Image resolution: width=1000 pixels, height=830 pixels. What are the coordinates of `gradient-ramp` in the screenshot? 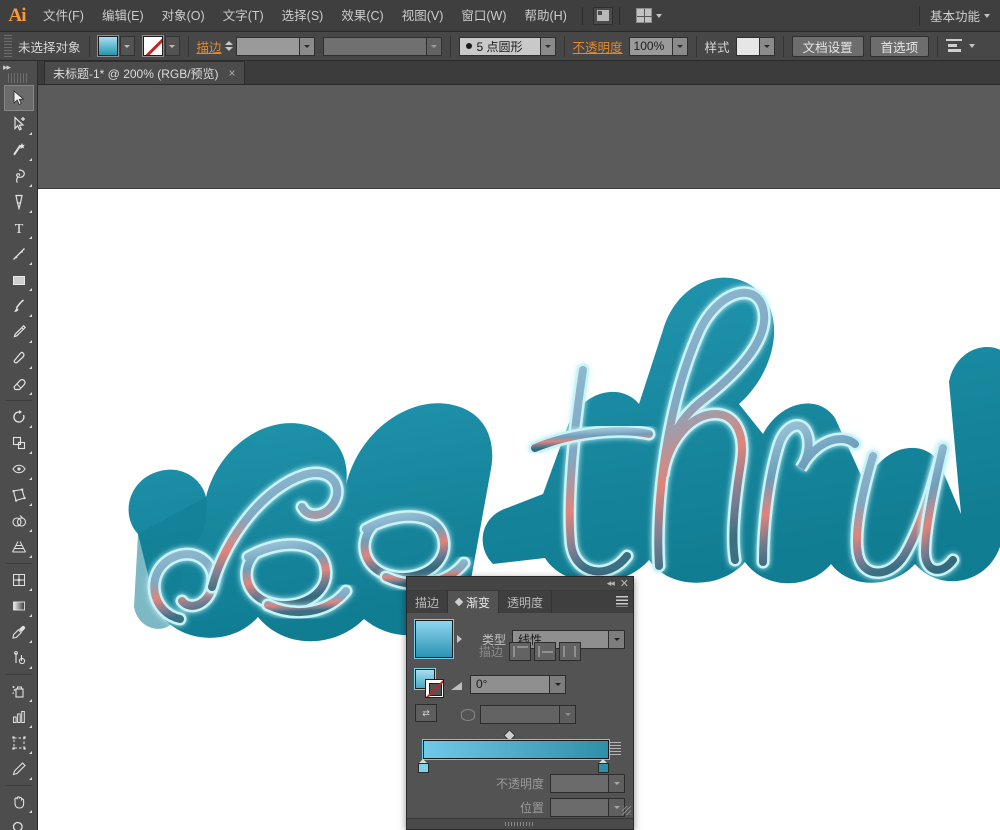 It's located at (516, 749).